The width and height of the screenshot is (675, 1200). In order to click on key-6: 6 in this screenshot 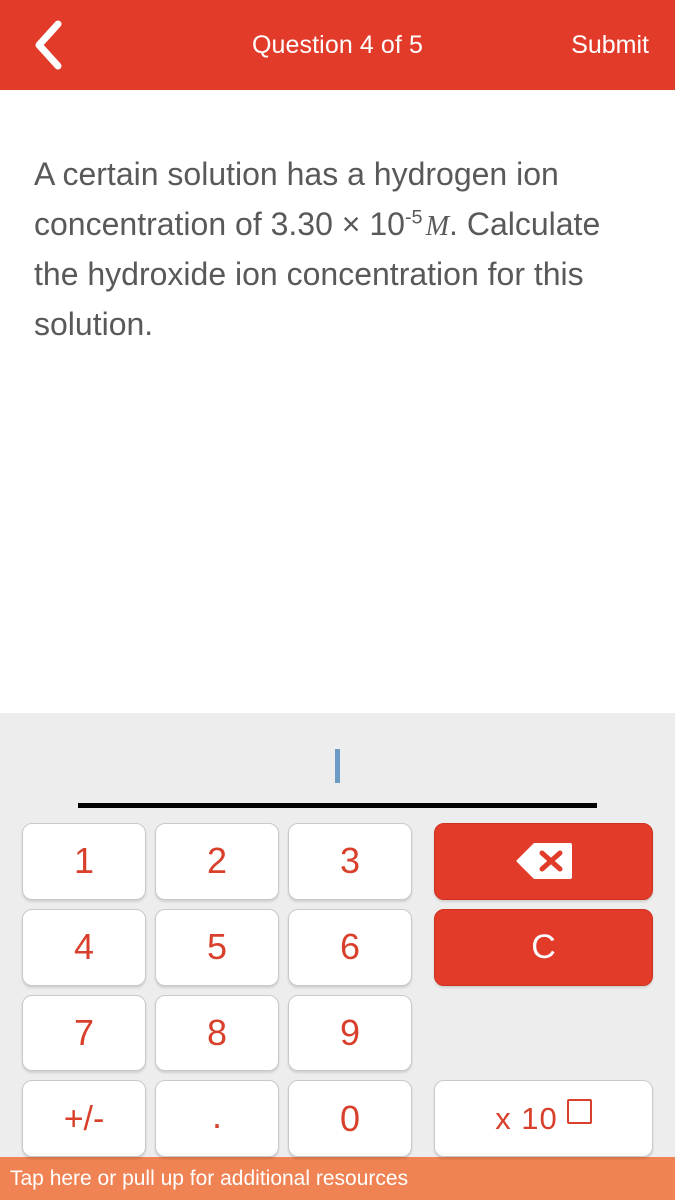, I will do `click(350, 947)`.